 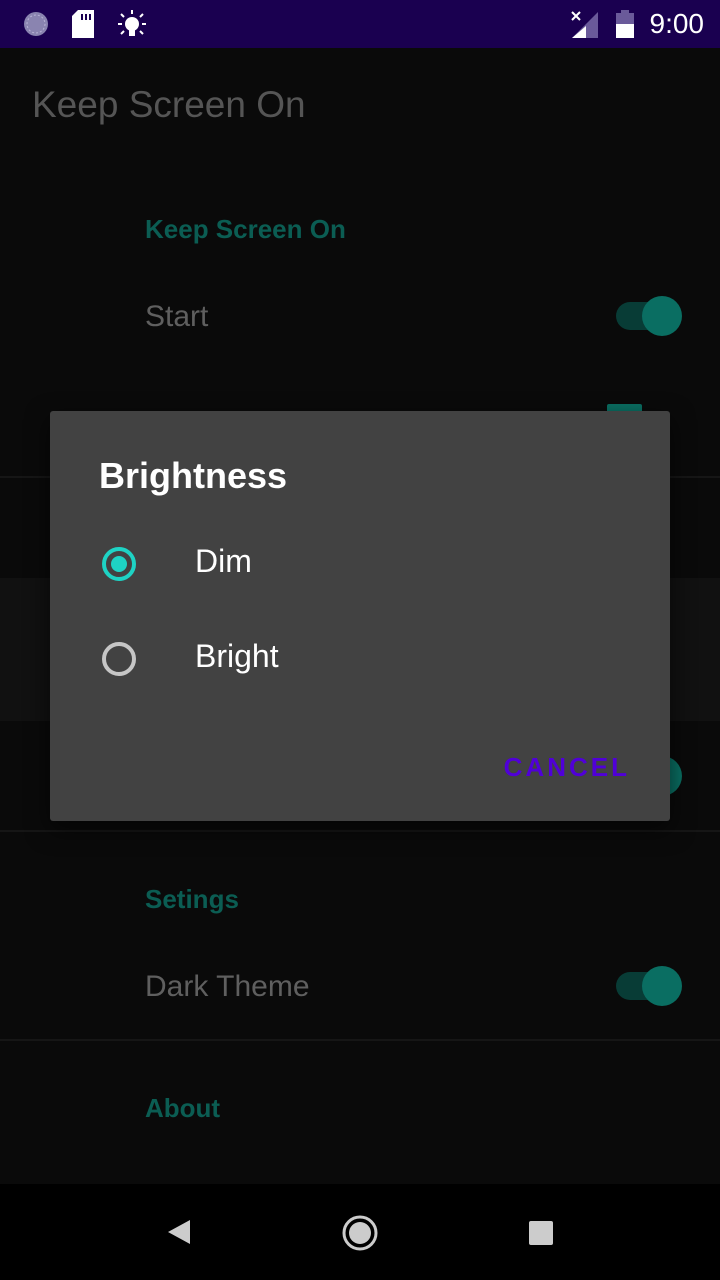 What do you see at coordinates (237, 656) in the screenshot?
I see `option-label: Bright` at bounding box center [237, 656].